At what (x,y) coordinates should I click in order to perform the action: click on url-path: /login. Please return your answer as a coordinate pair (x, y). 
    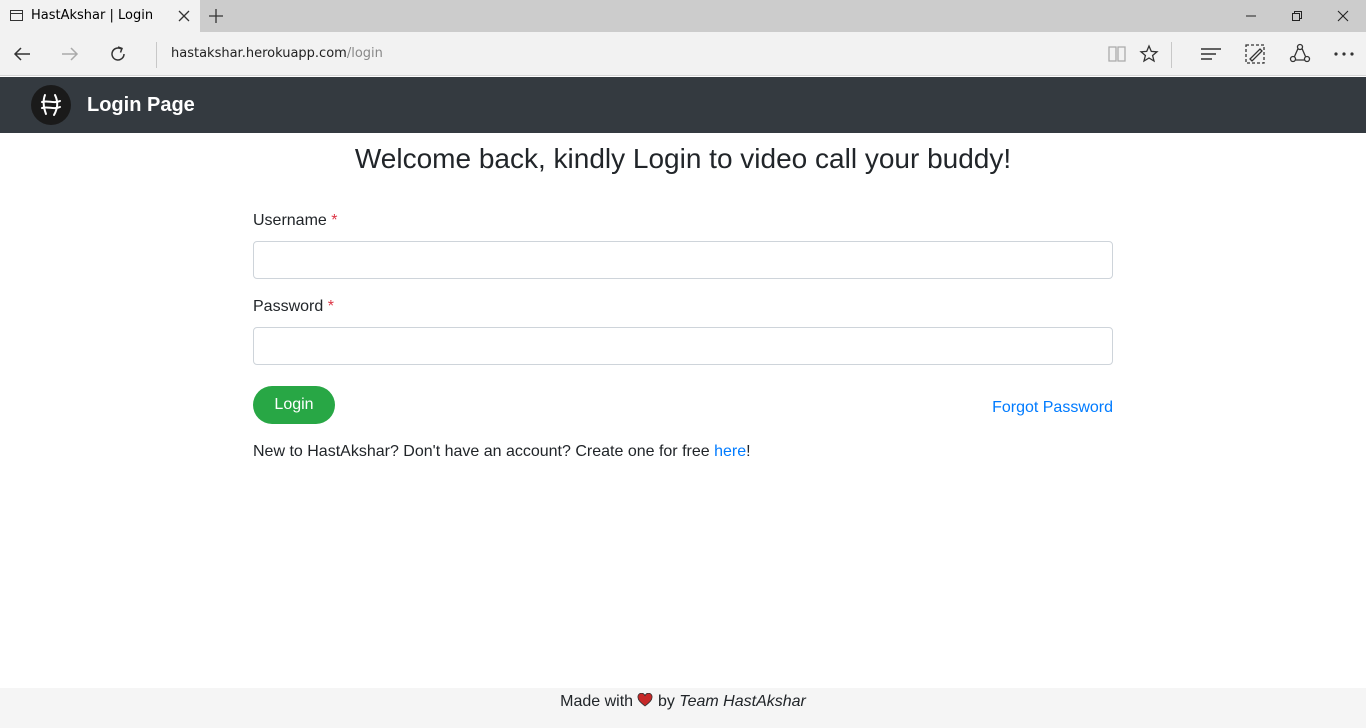
    Looking at the image, I should click on (364, 53).